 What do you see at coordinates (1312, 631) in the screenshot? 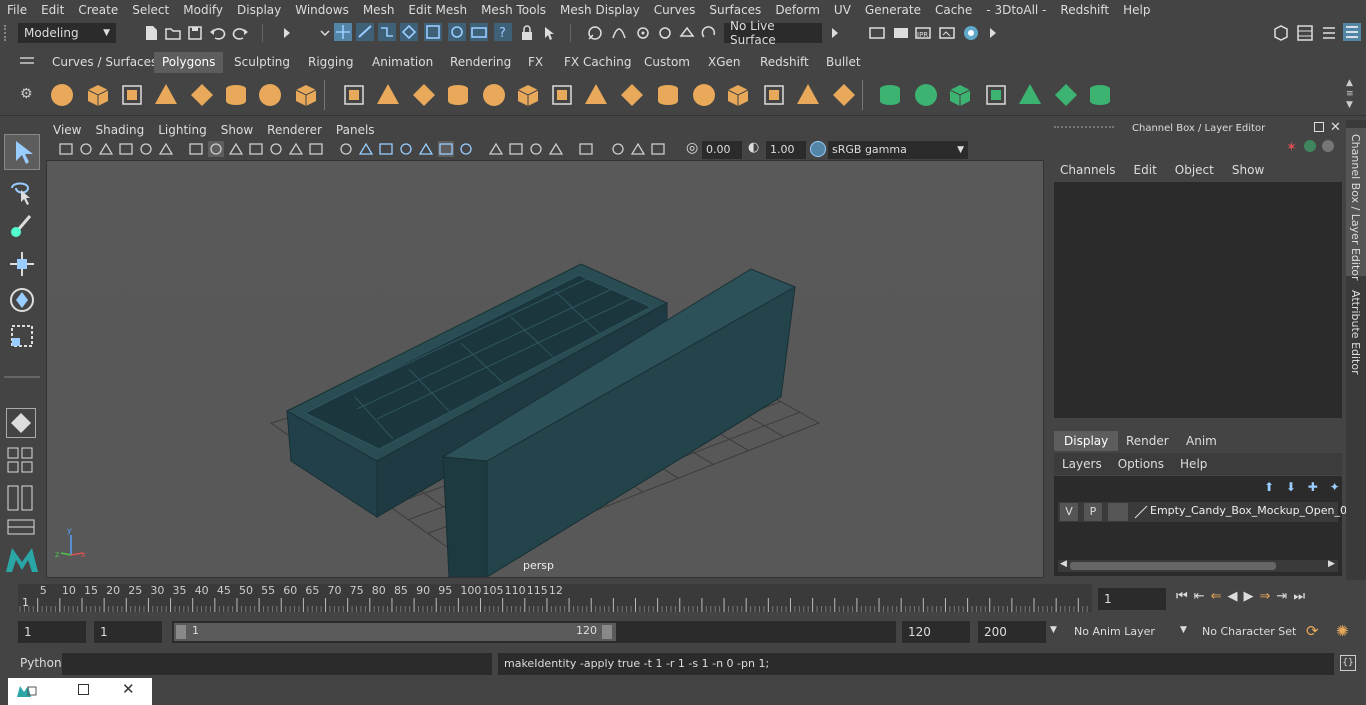
I see `auto-key-icon: ⟳` at bounding box center [1312, 631].